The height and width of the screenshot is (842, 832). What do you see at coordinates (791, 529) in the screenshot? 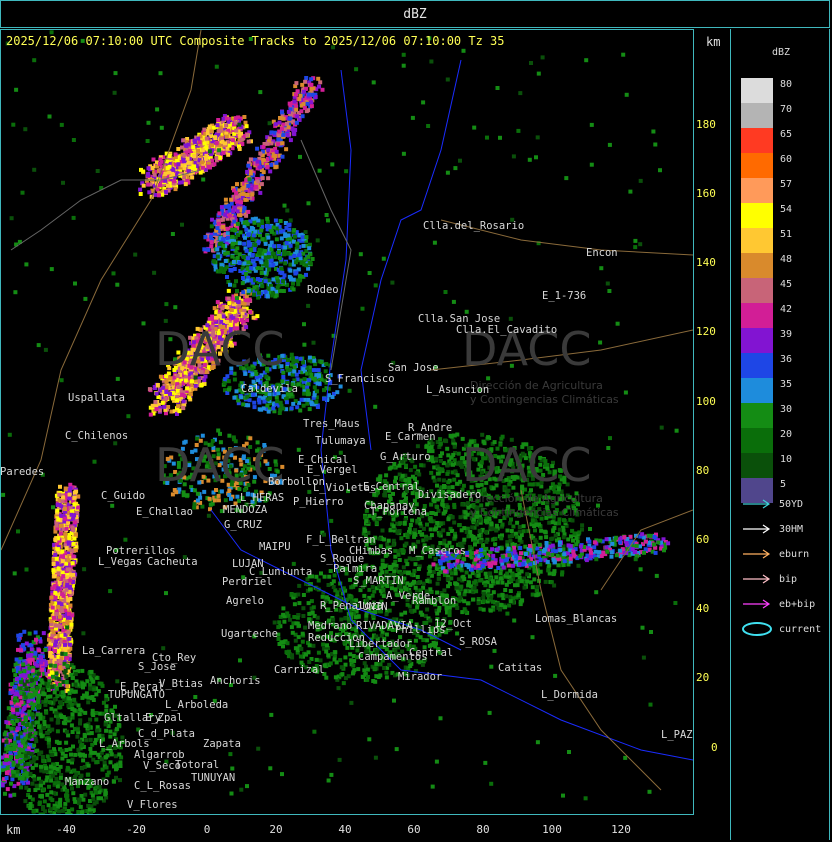
I see `track-legend-label: 30HM` at bounding box center [791, 529].